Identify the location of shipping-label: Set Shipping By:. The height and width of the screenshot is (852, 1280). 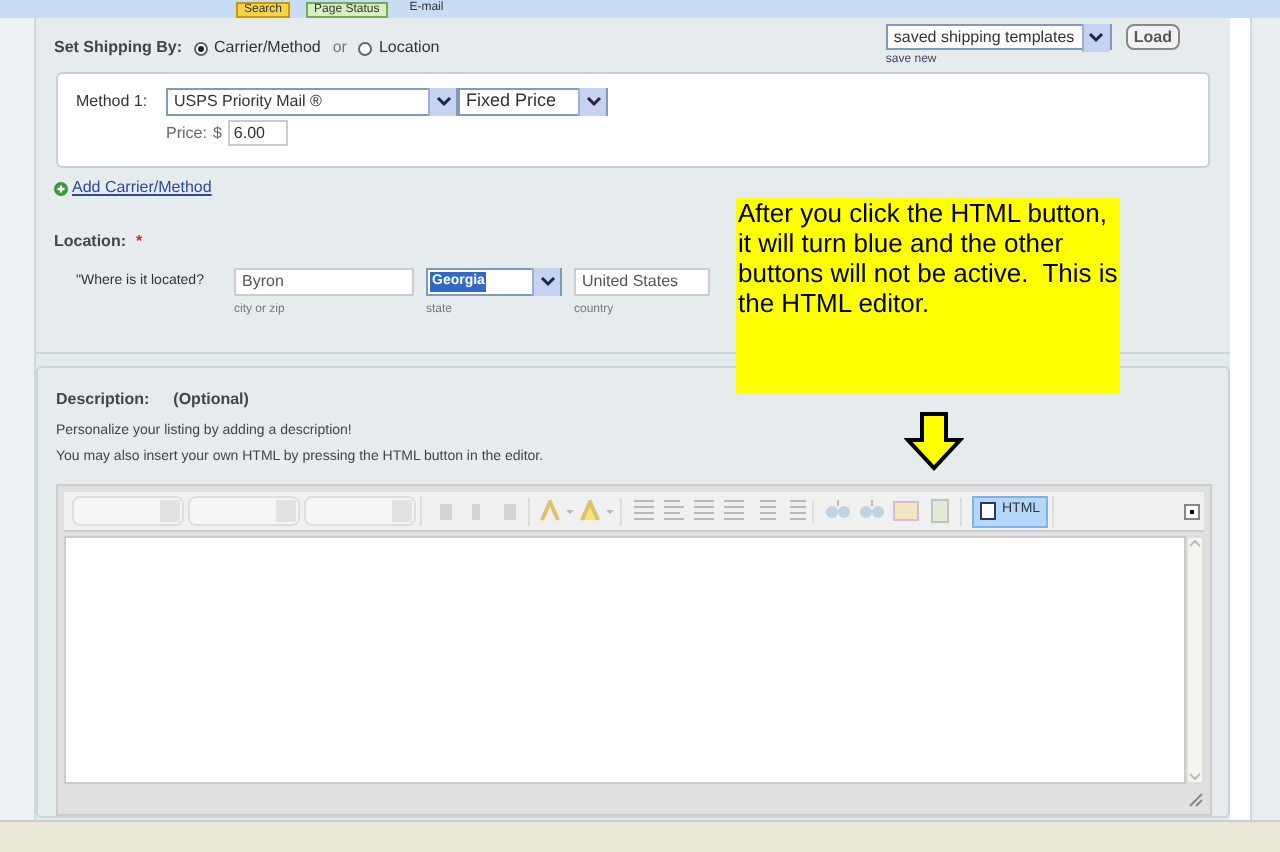
(118, 48).